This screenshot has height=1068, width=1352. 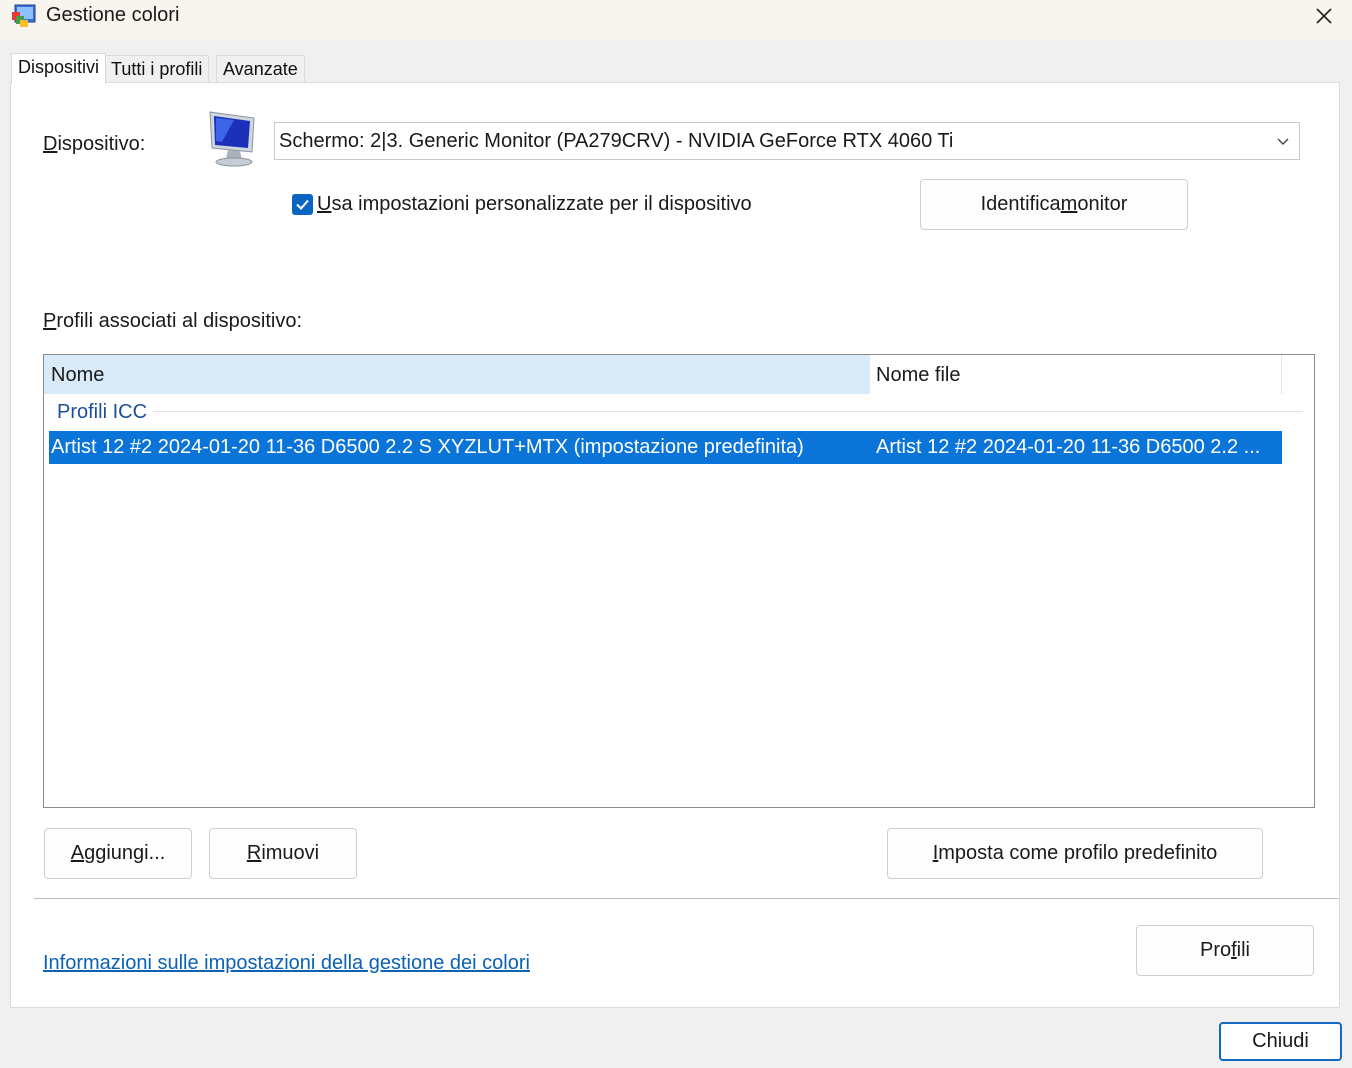 What do you see at coordinates (1283, 140) in the screenshot?
I see `chevron-down-icon` at bounding box center [1283, 140].